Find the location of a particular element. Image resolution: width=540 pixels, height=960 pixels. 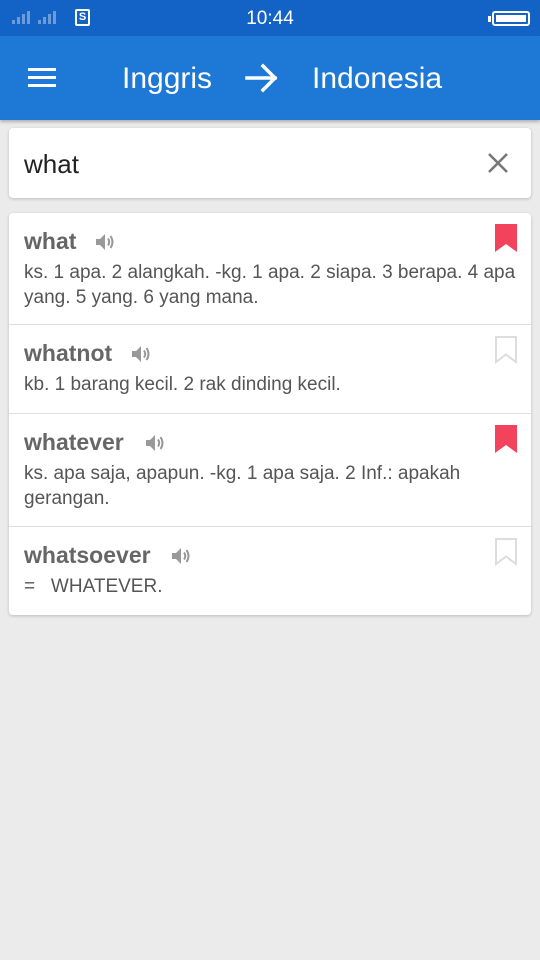

clear-search-button is located at coordinates (498, 163).